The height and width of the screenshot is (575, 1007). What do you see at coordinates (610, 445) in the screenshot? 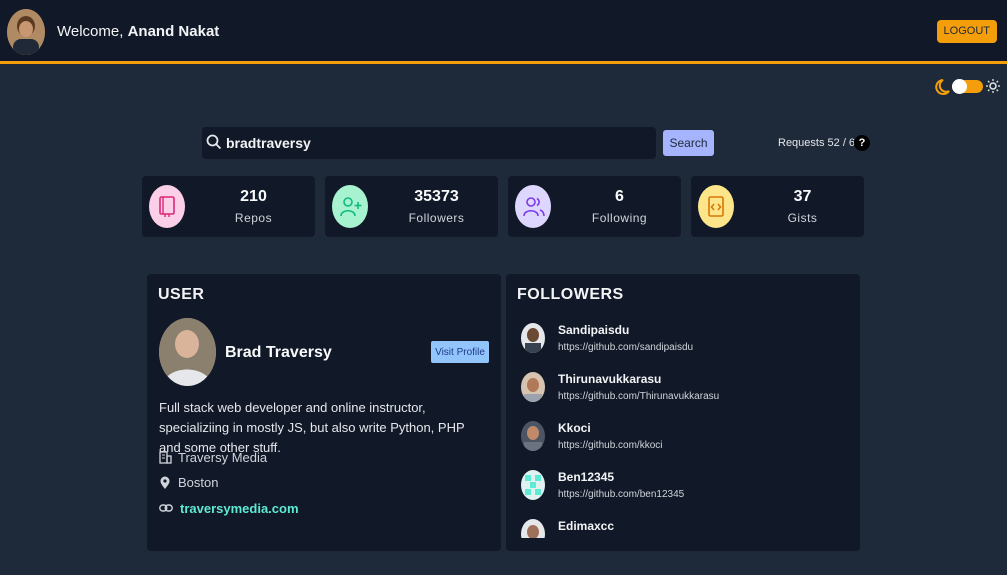
I see `follower-url: https://github.com/kkoci` at bounding box center [610, 445].